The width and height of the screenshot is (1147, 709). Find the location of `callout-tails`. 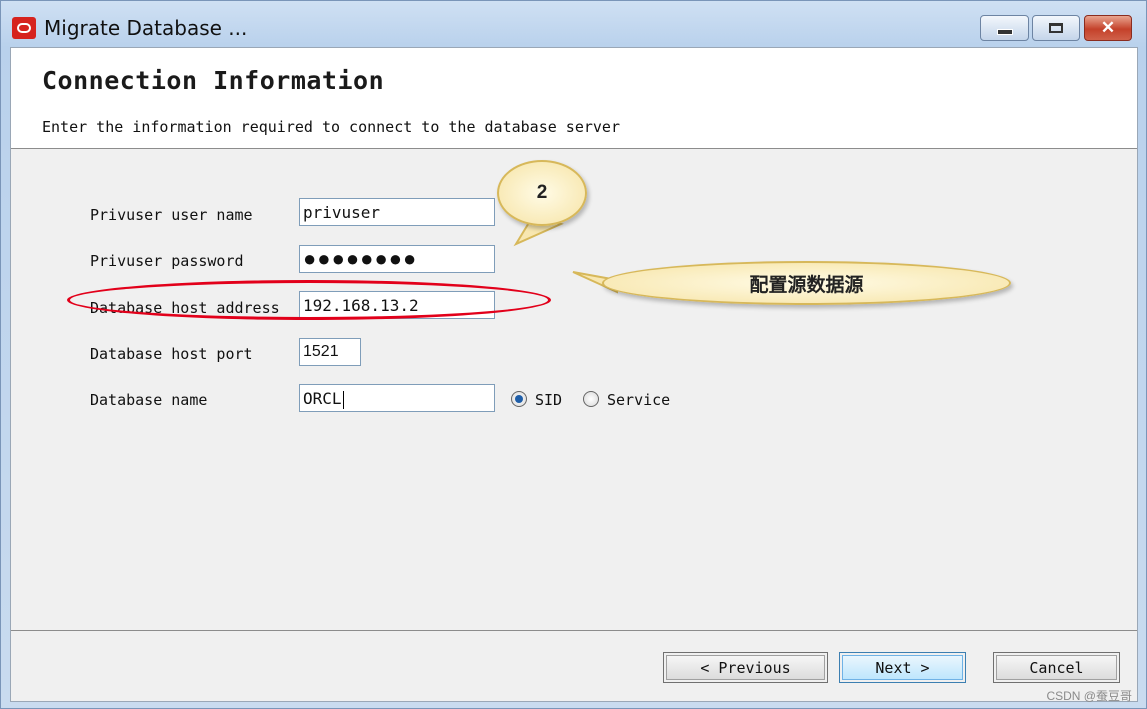

callout-tails is located at coordinates (565, 254).